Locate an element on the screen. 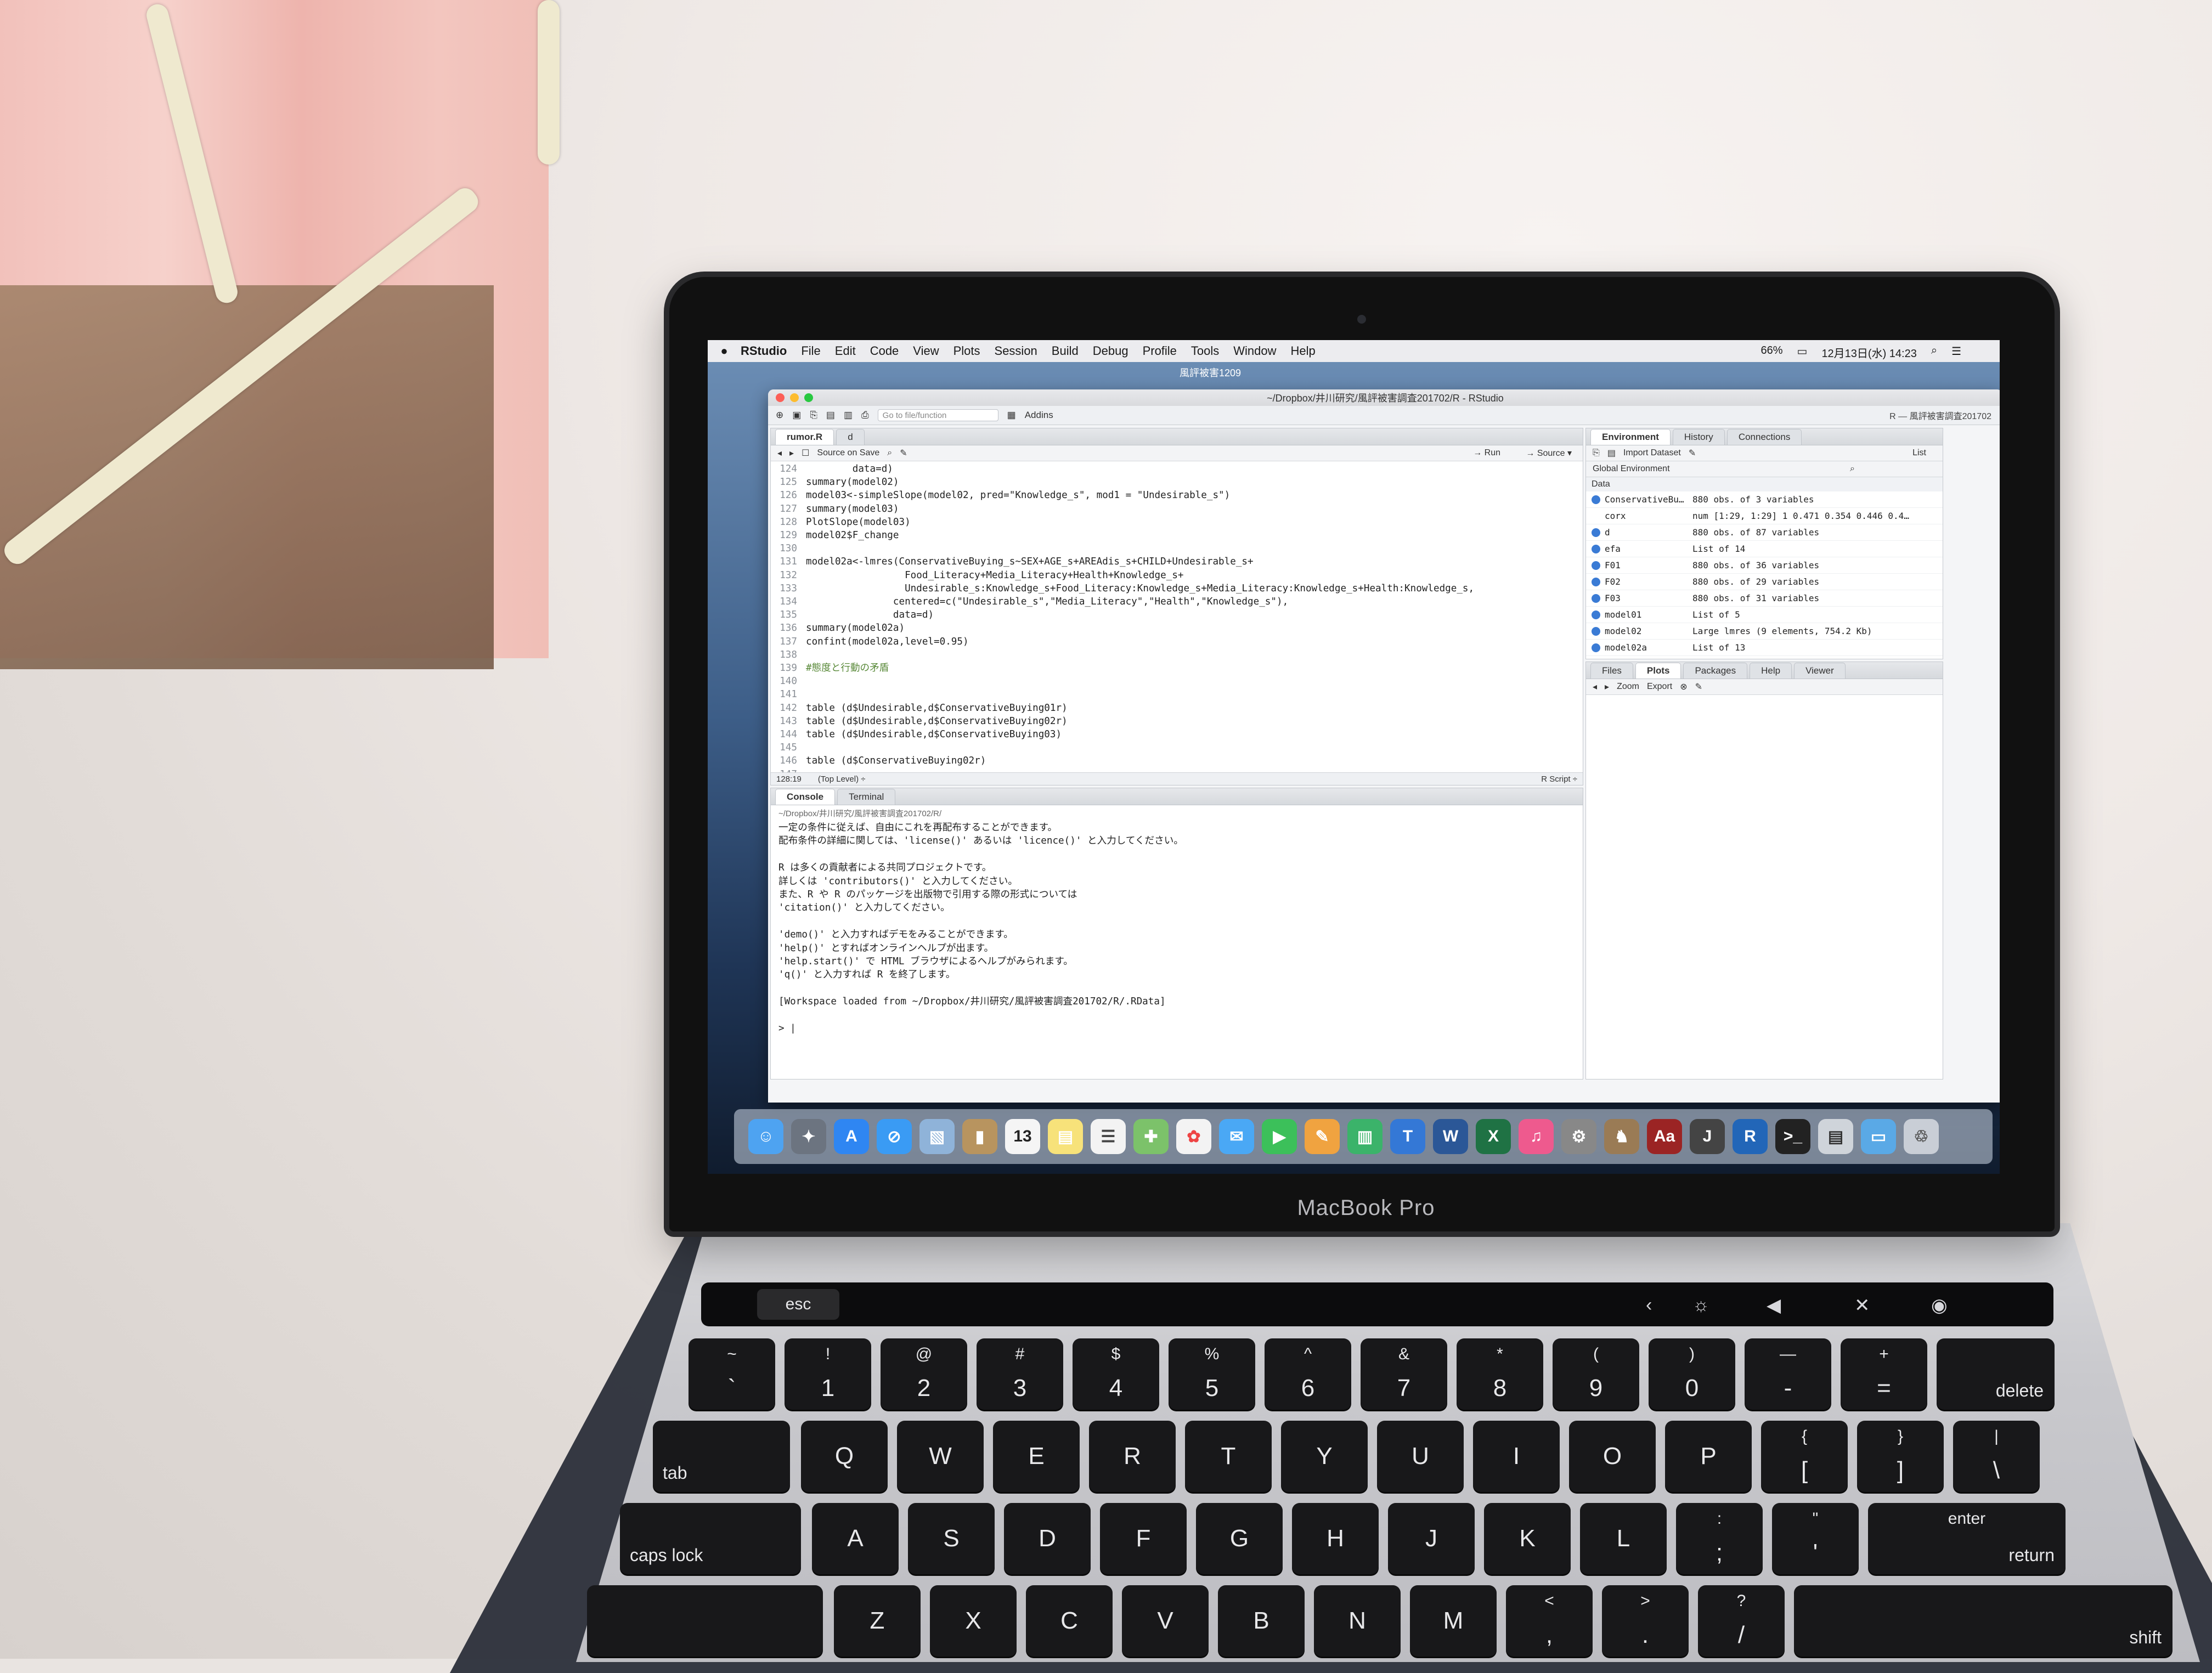  env-row: F03 880 obs. of 31 variables is located at coordinates (1764, 598).